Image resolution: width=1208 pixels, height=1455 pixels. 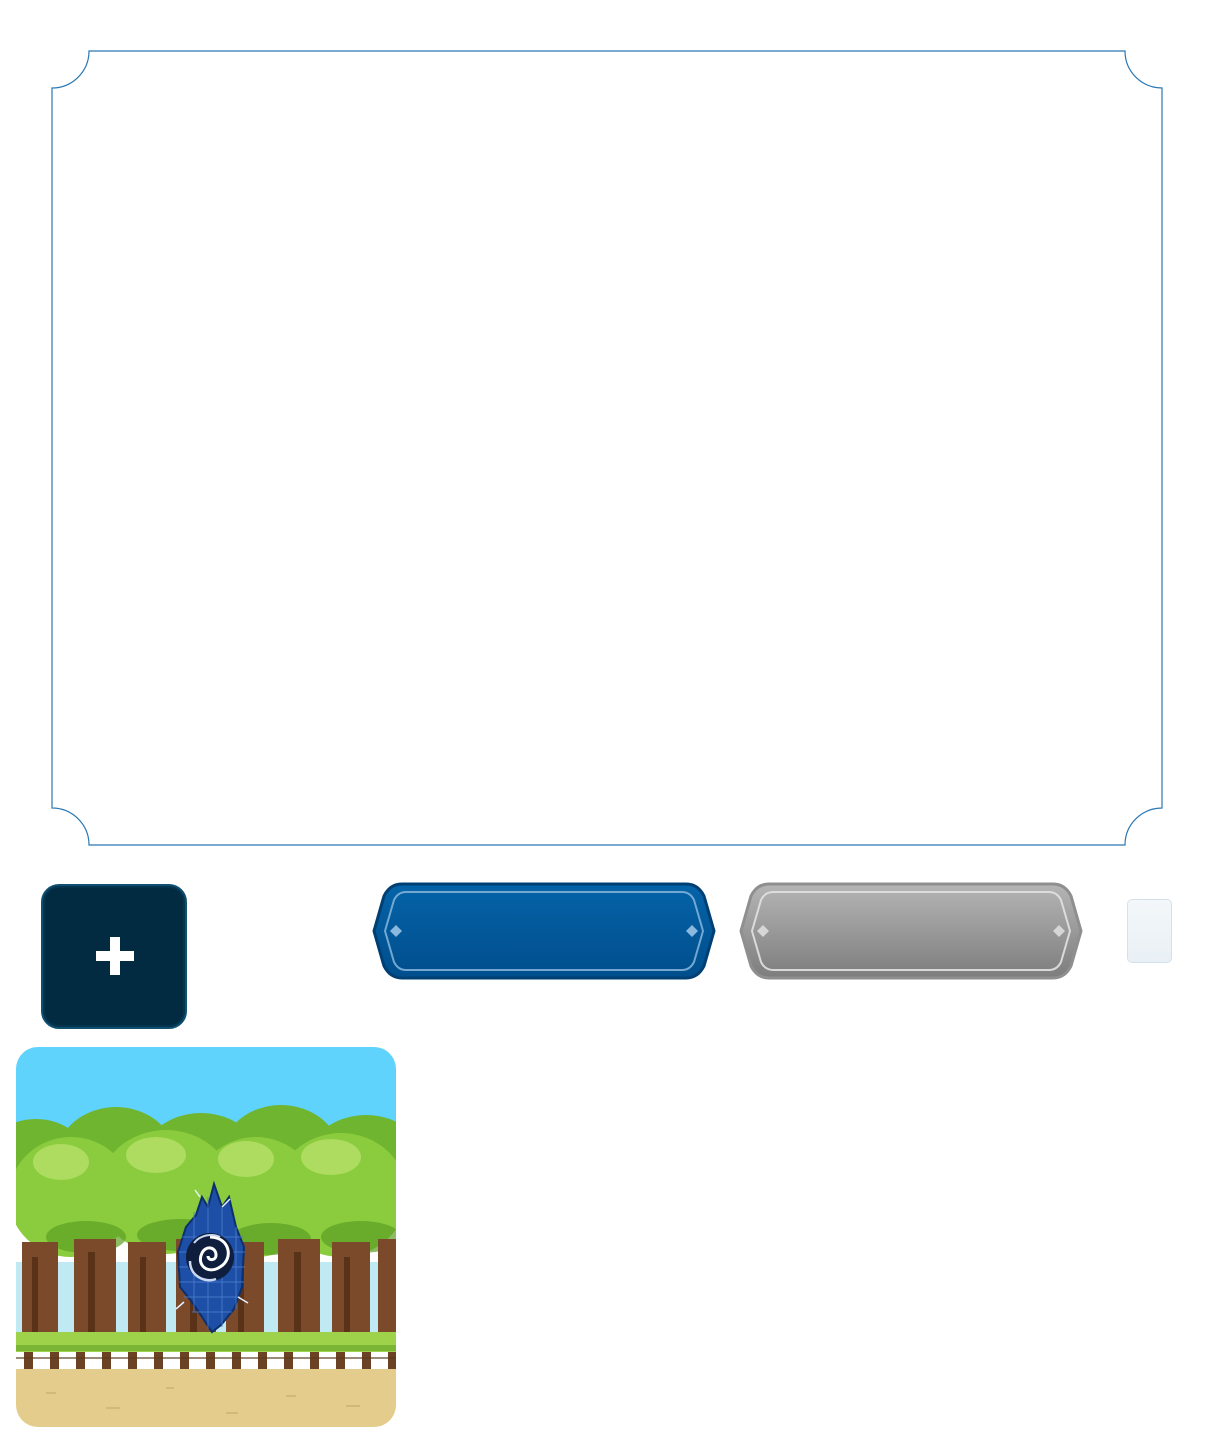 I want to click on primary-button-label, so click(x=544, y=931).